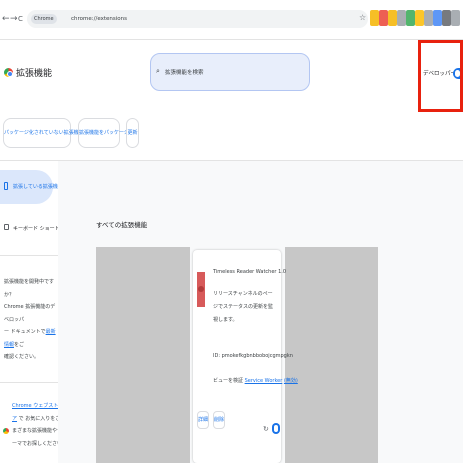 The height and width of the screenshot is (463, 463). Describe the element at coordinates (20, 19) in the screenshot. I see `reload-icon: C` at that location.